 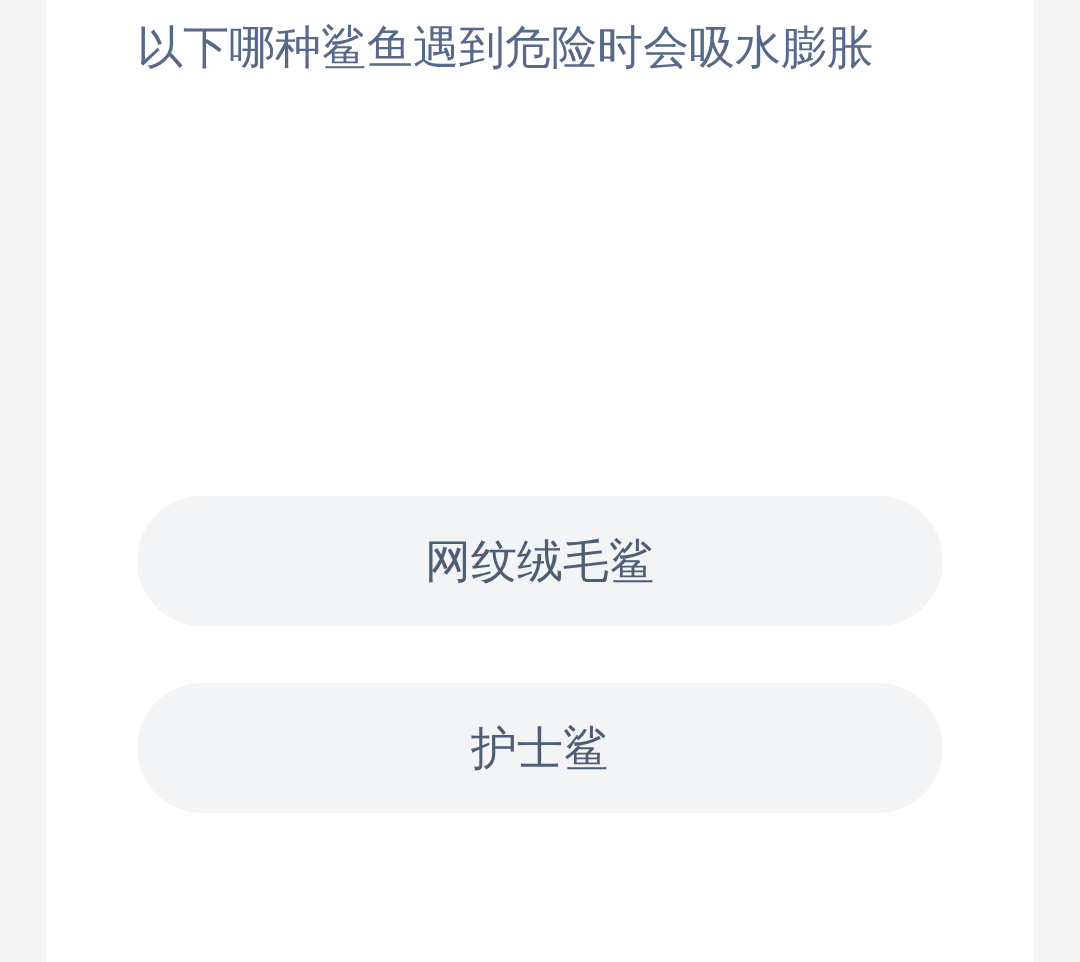 I want to click on answer-option: 网纹绒毛鲨, so click(x=540, y=561).